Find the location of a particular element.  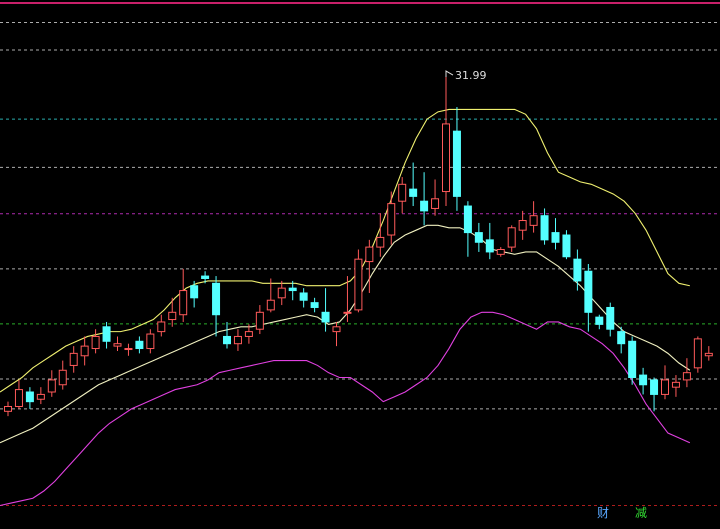

reduce-badge: 减 is located at coordinates (641, 512).